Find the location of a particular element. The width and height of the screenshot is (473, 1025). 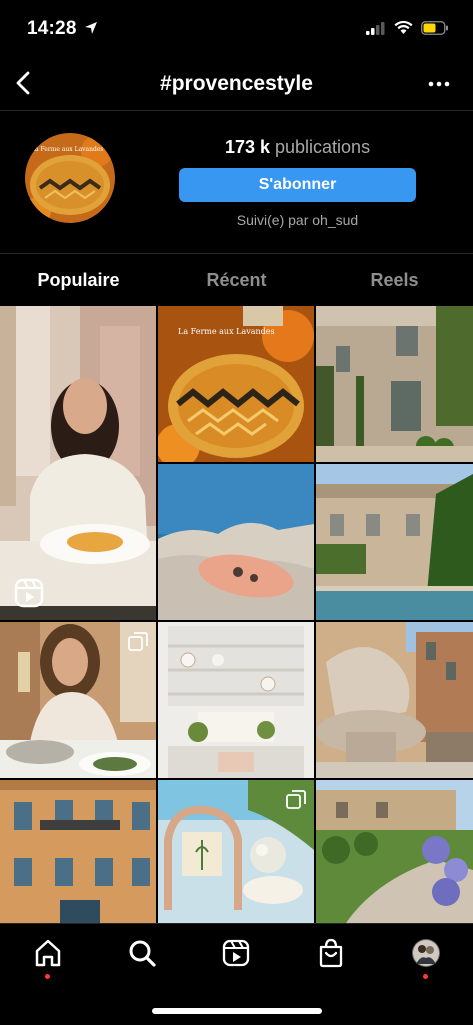

grid-tile-ochre-building is located at coordinates (78, 851).